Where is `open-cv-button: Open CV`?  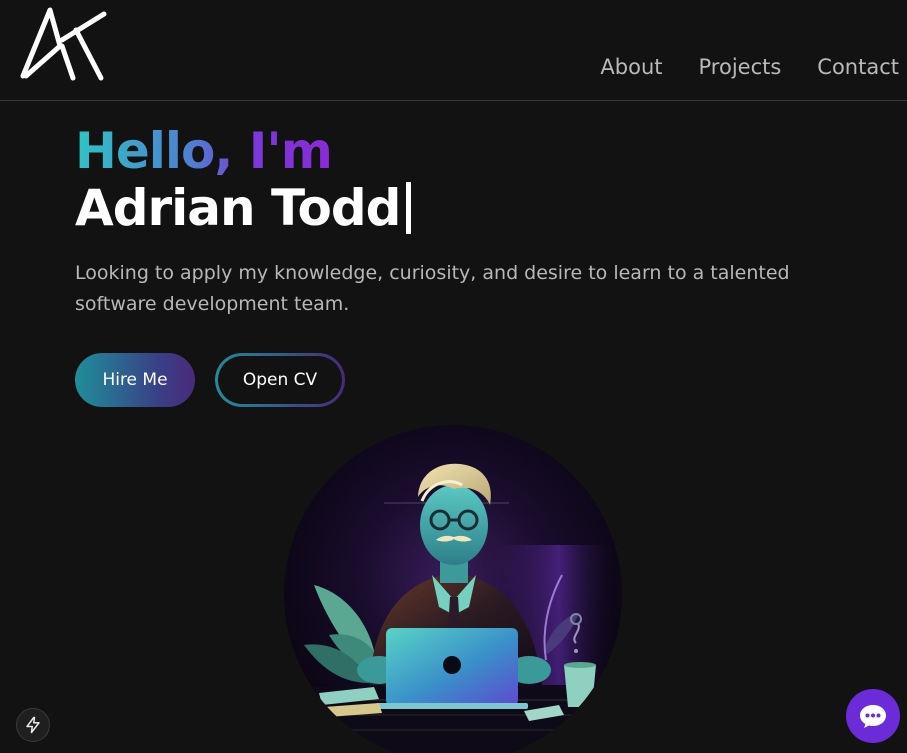 open-cv-button: Open CV is located at coordinates (280, 380).